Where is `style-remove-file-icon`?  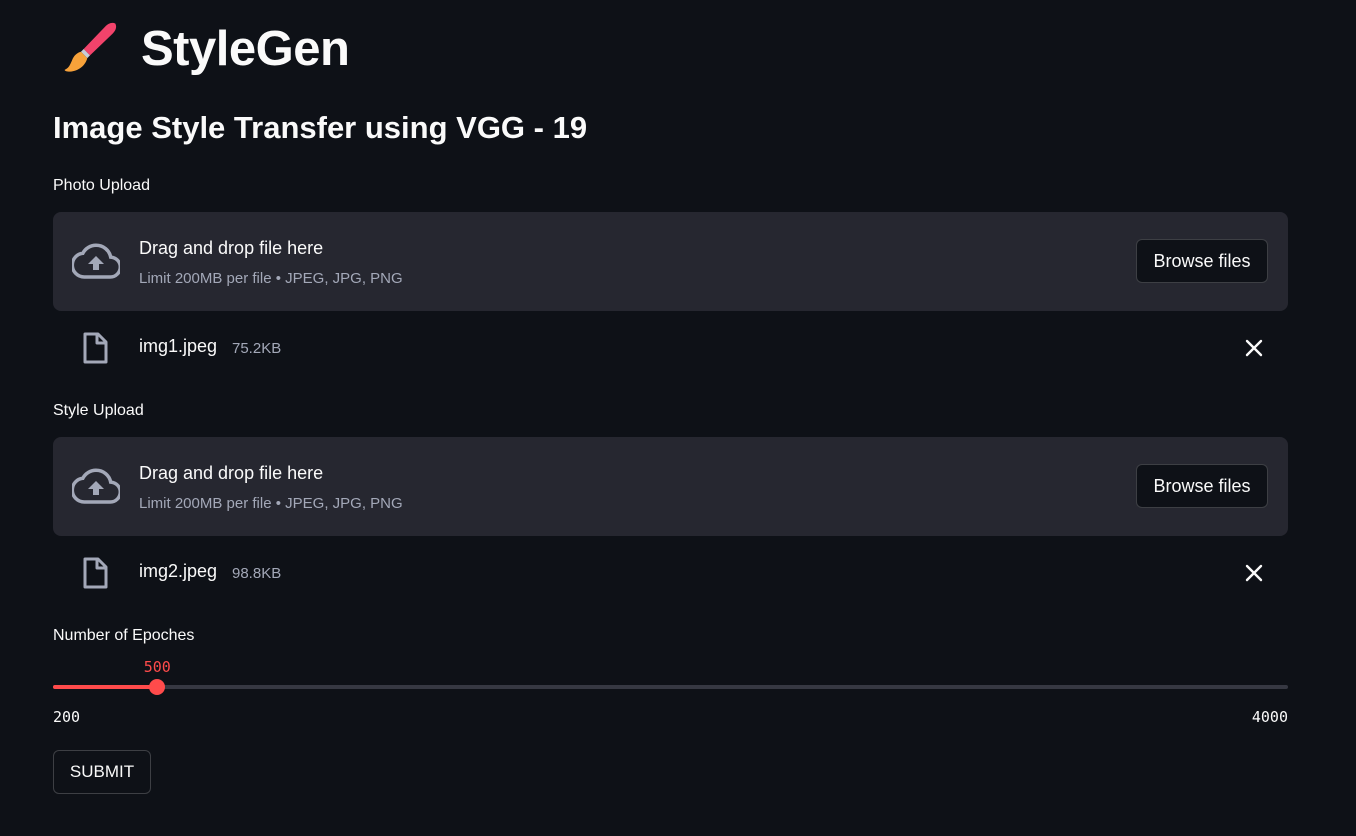 style-remove-file-icon is located at coordinates (1254, 573).